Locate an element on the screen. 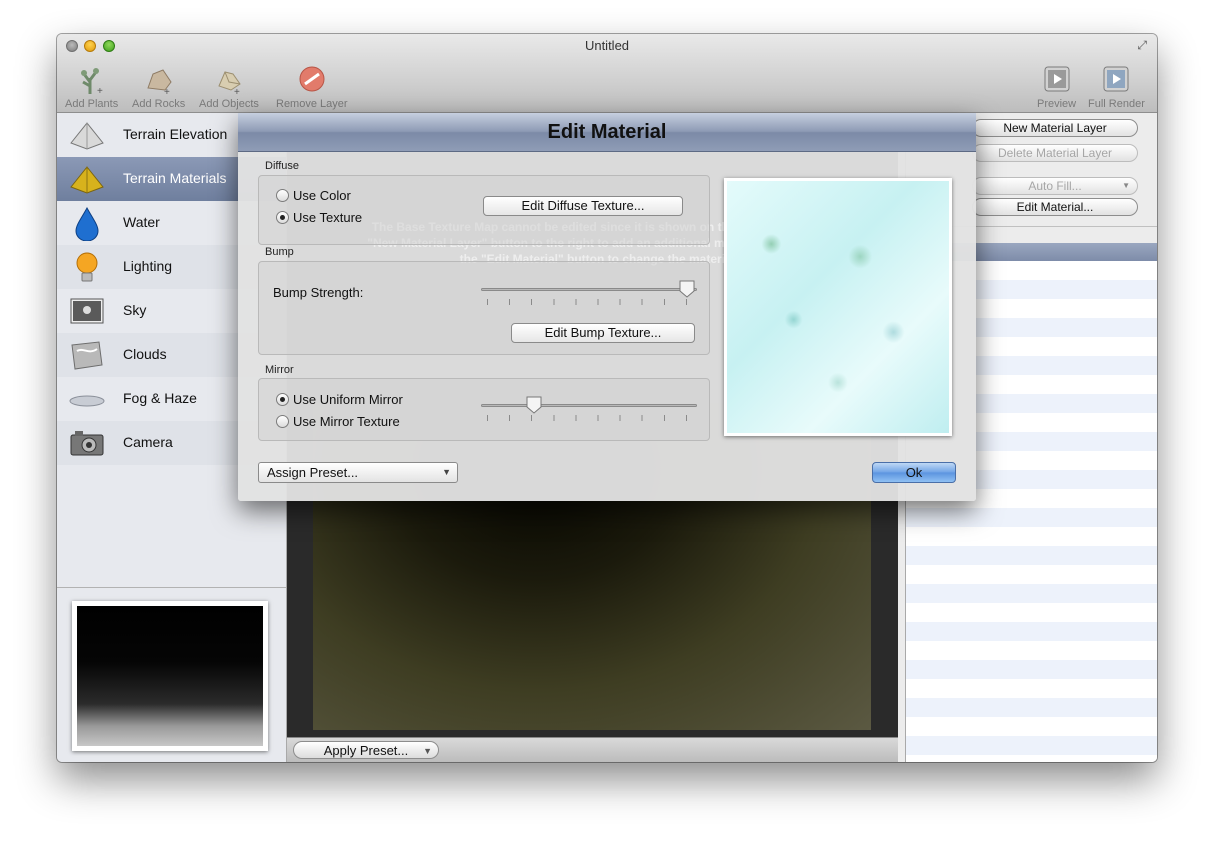  sidebar-divider is located at coordinates (171, 587).